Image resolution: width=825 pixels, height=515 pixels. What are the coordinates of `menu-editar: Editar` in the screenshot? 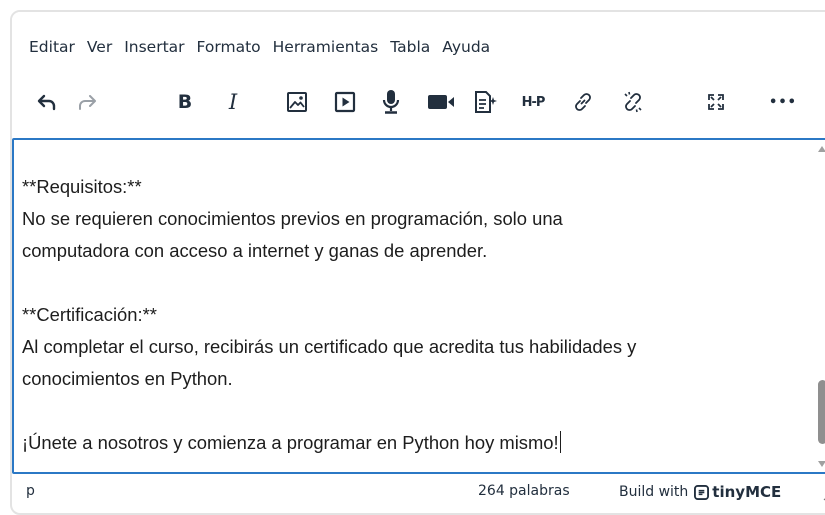 It's located at (52, 48).